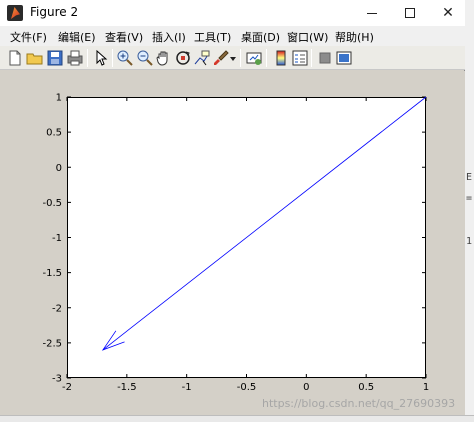 The height and width of the screenshot is (422, 474). What do you see at coordinates (52, 343) in the screenshot?
I see `y-tick-label: -2.5` at bounding box center [52, 343].